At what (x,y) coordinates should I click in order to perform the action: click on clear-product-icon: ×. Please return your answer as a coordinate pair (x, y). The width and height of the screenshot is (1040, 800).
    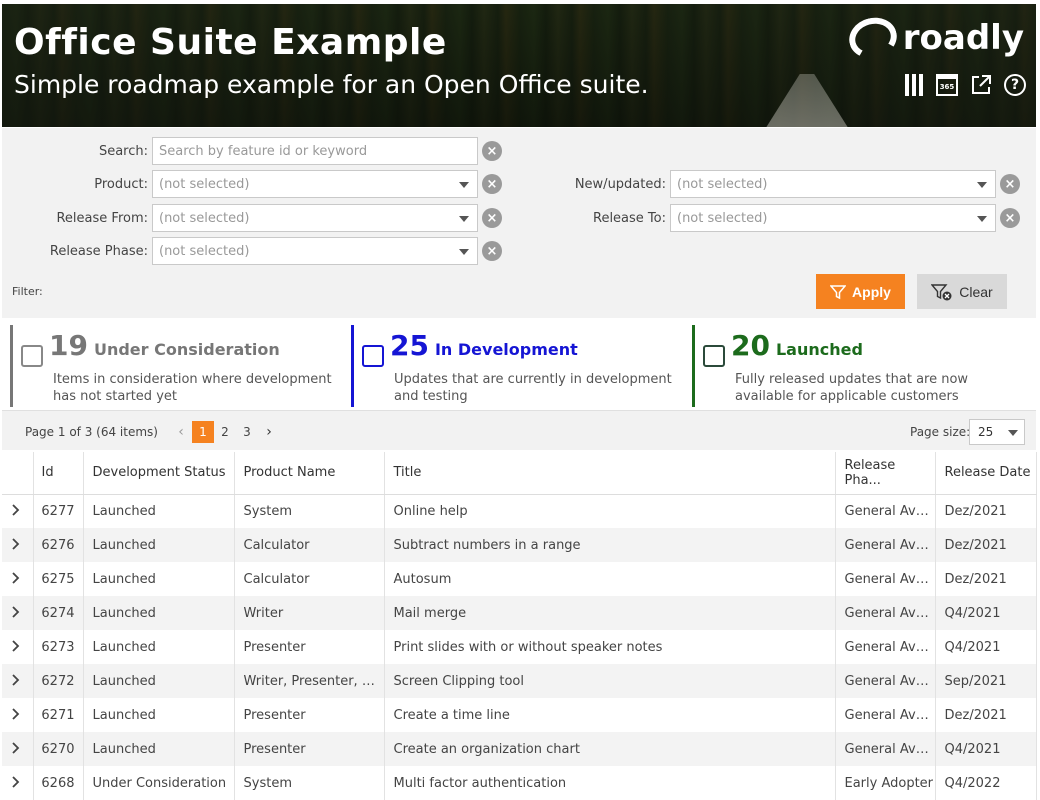
    Looking at the image, I should click on (492, 184).